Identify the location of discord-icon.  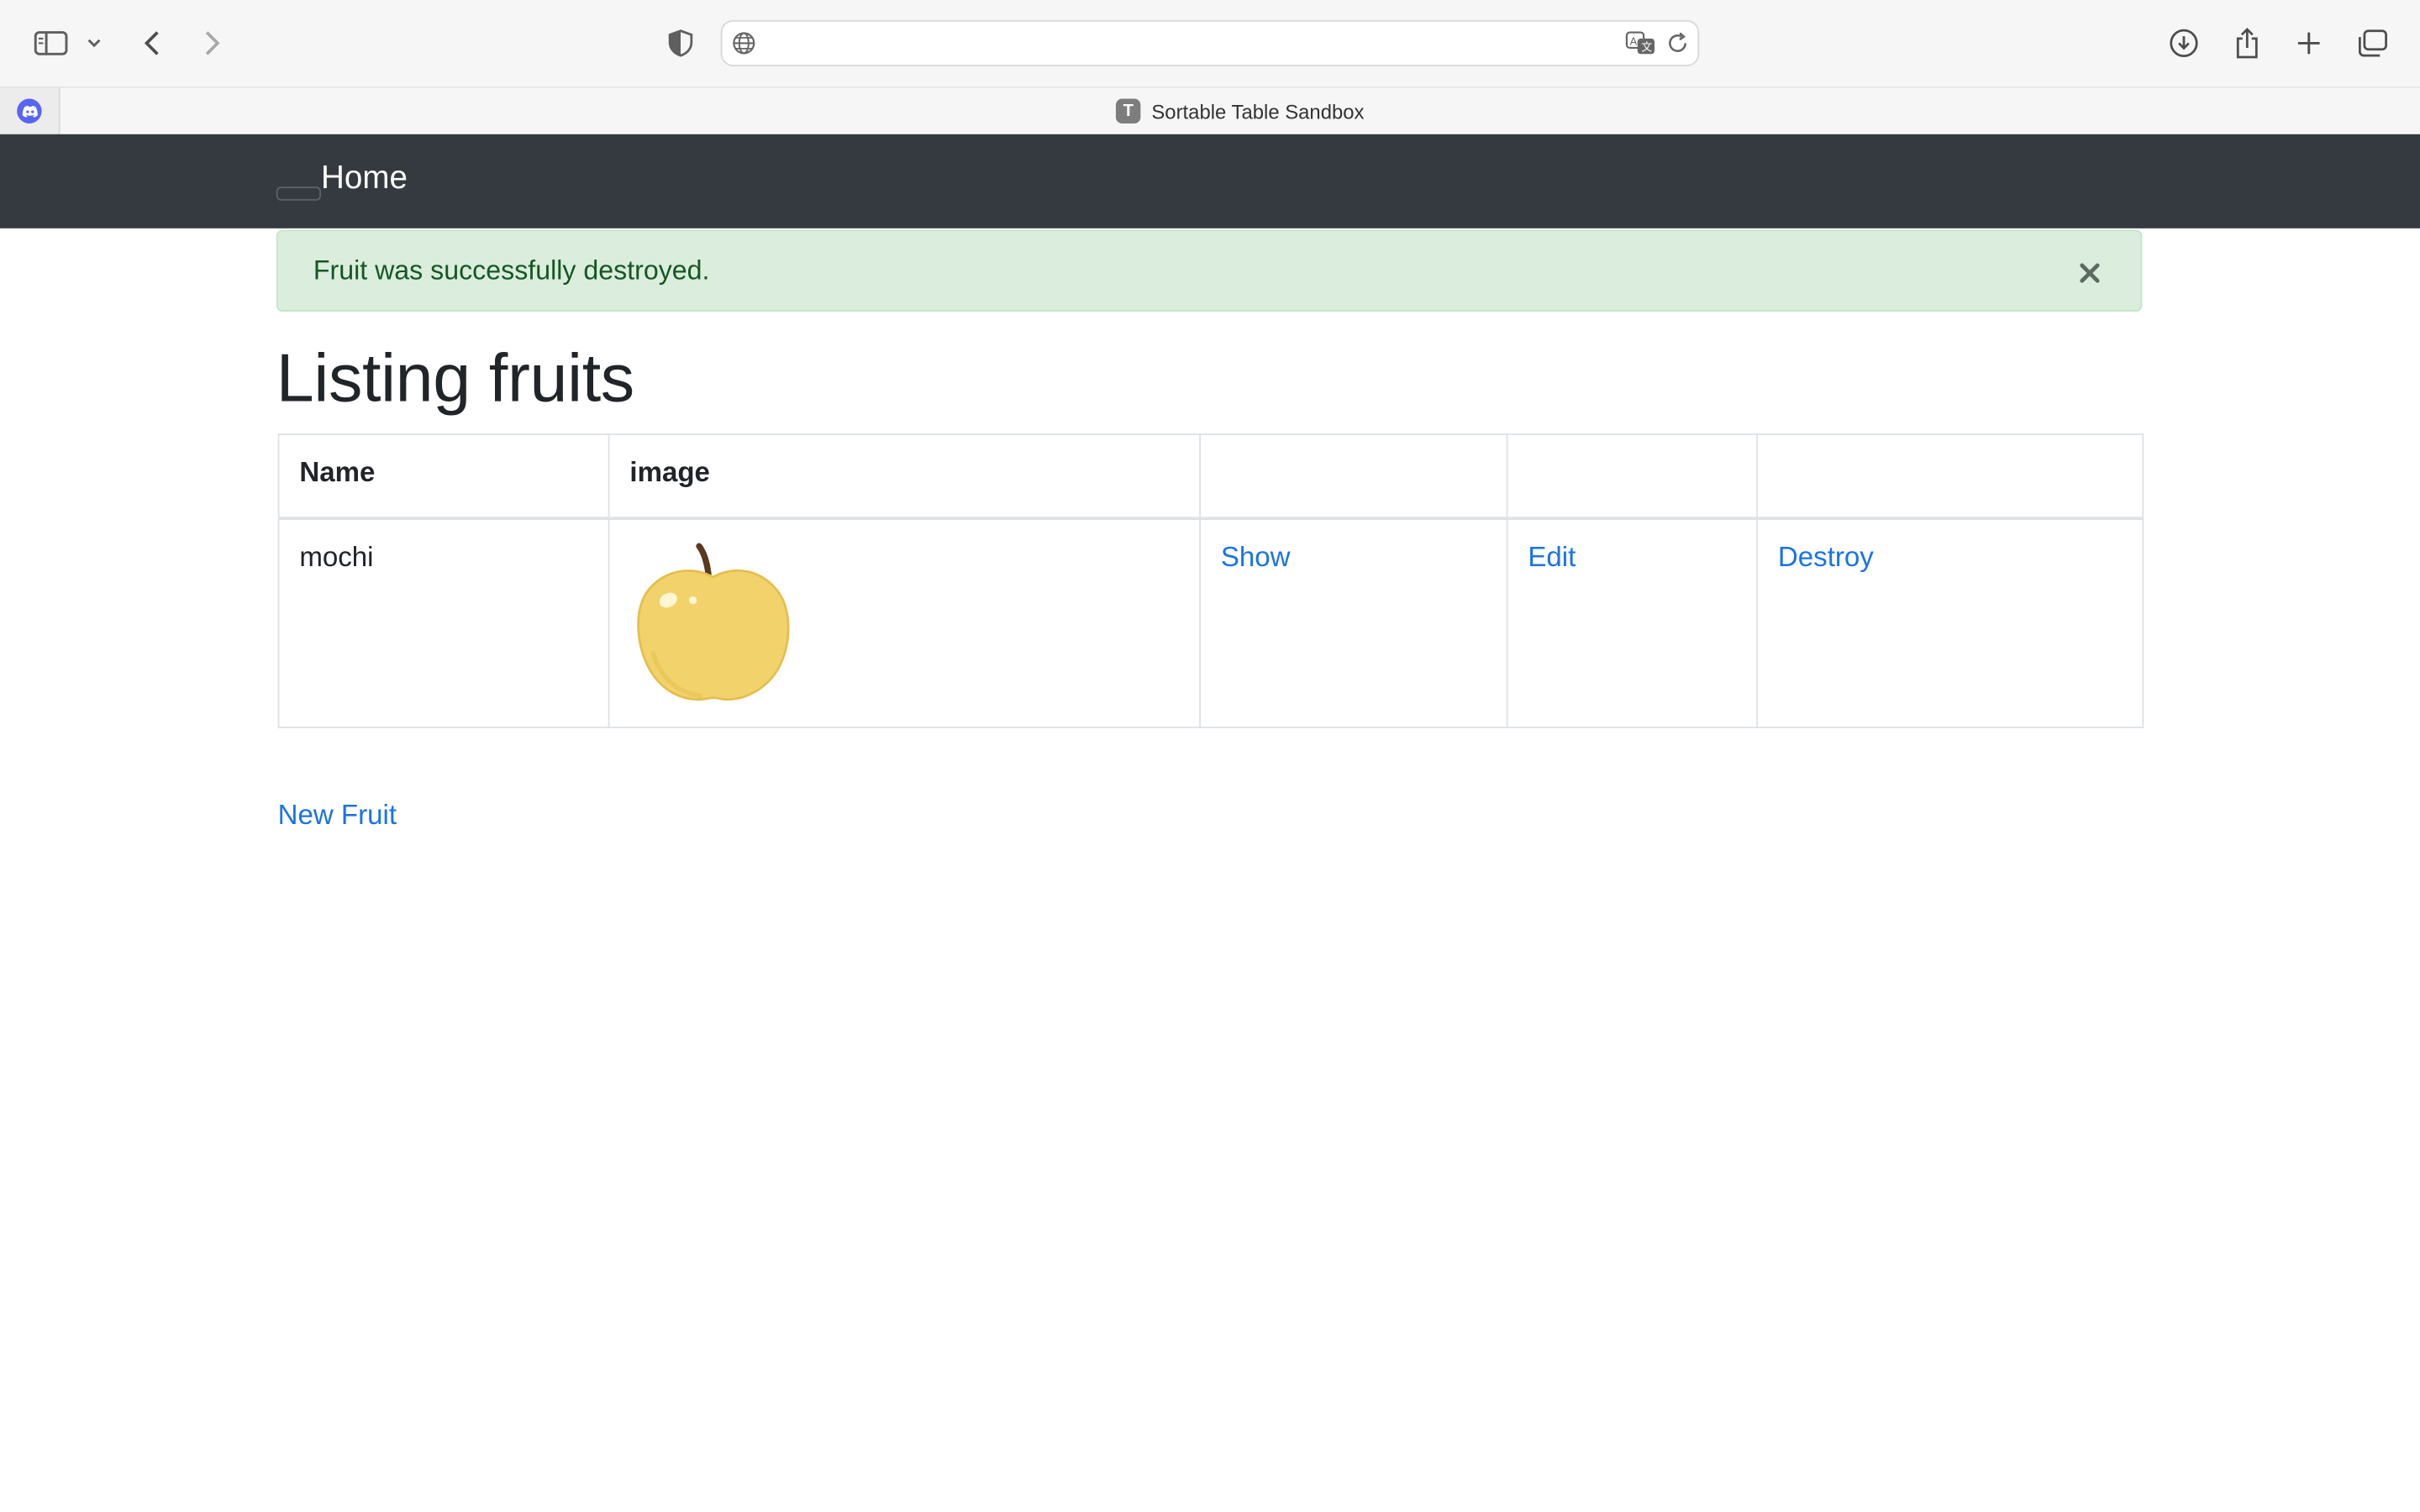
(29, 110).